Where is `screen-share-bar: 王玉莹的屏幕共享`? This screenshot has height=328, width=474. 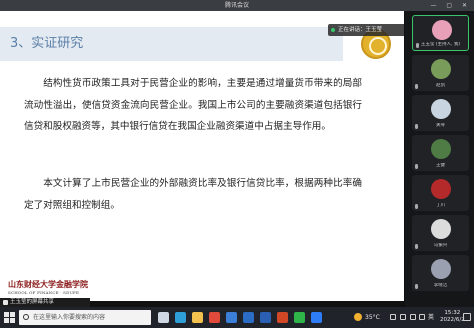
screen-share-bar: 王玉莹的屏幕共享 is located at coordinates (45, 302).